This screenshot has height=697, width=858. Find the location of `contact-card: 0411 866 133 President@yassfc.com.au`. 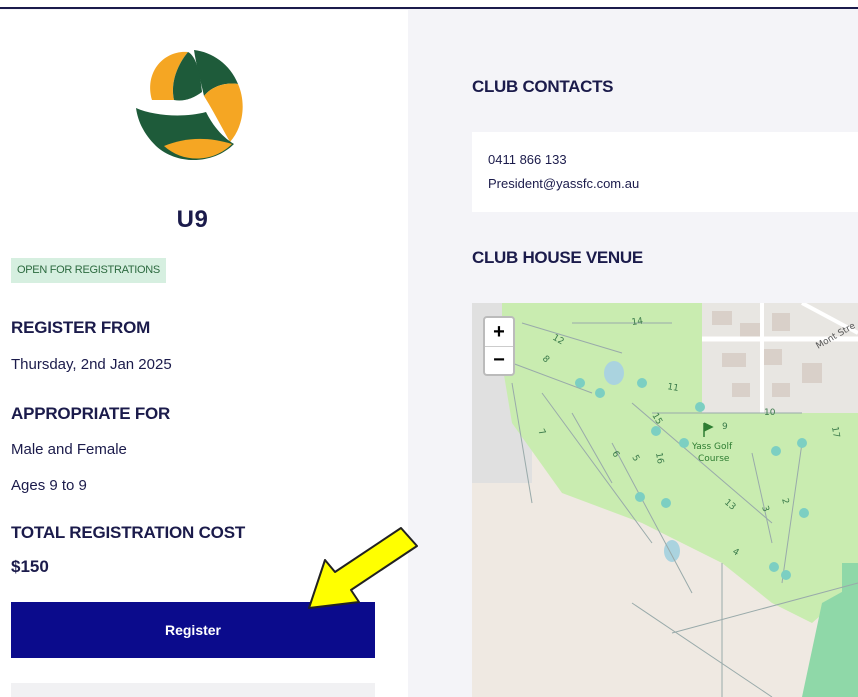

contact-card: 0411 866 133 President@yassfc.com.au is located at coordinates (665, 172).